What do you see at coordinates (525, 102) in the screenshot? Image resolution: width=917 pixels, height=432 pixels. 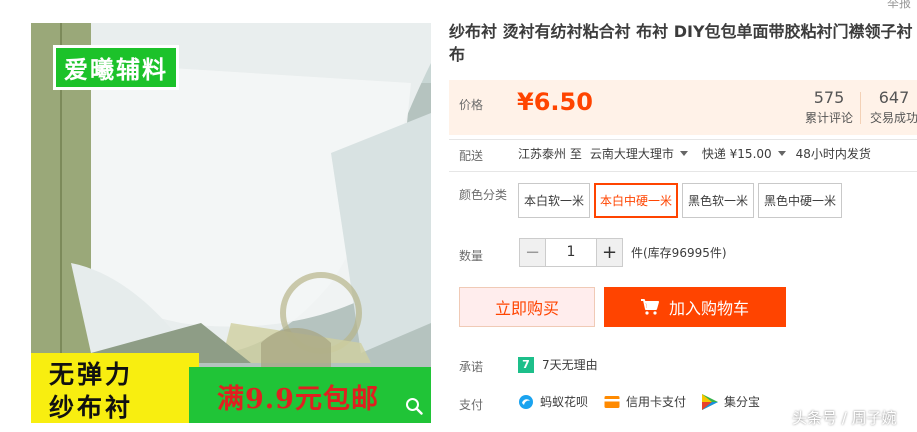 I see `currency-symbol: ¥` at bounding box center [525, 102].